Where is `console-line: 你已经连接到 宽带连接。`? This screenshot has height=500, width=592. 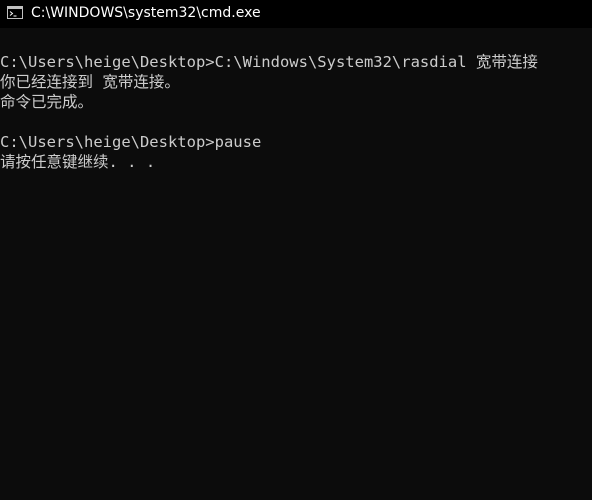
console-line: 你已经连接到 宽带连接。 is located at coordinates (90, 82).